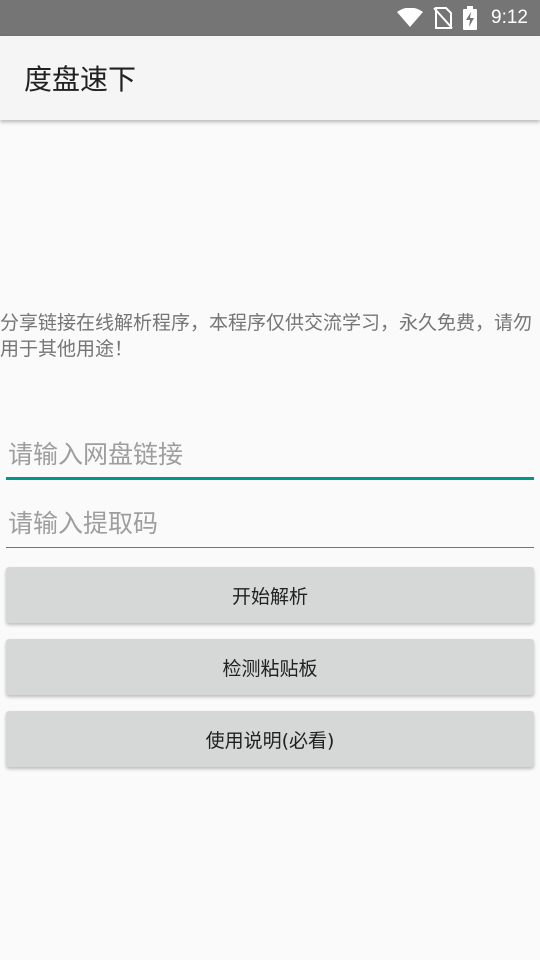  Describe the element at coordinates (270, 595) in the screenshot. I see `start-parse-button: 开始解析` at that location.